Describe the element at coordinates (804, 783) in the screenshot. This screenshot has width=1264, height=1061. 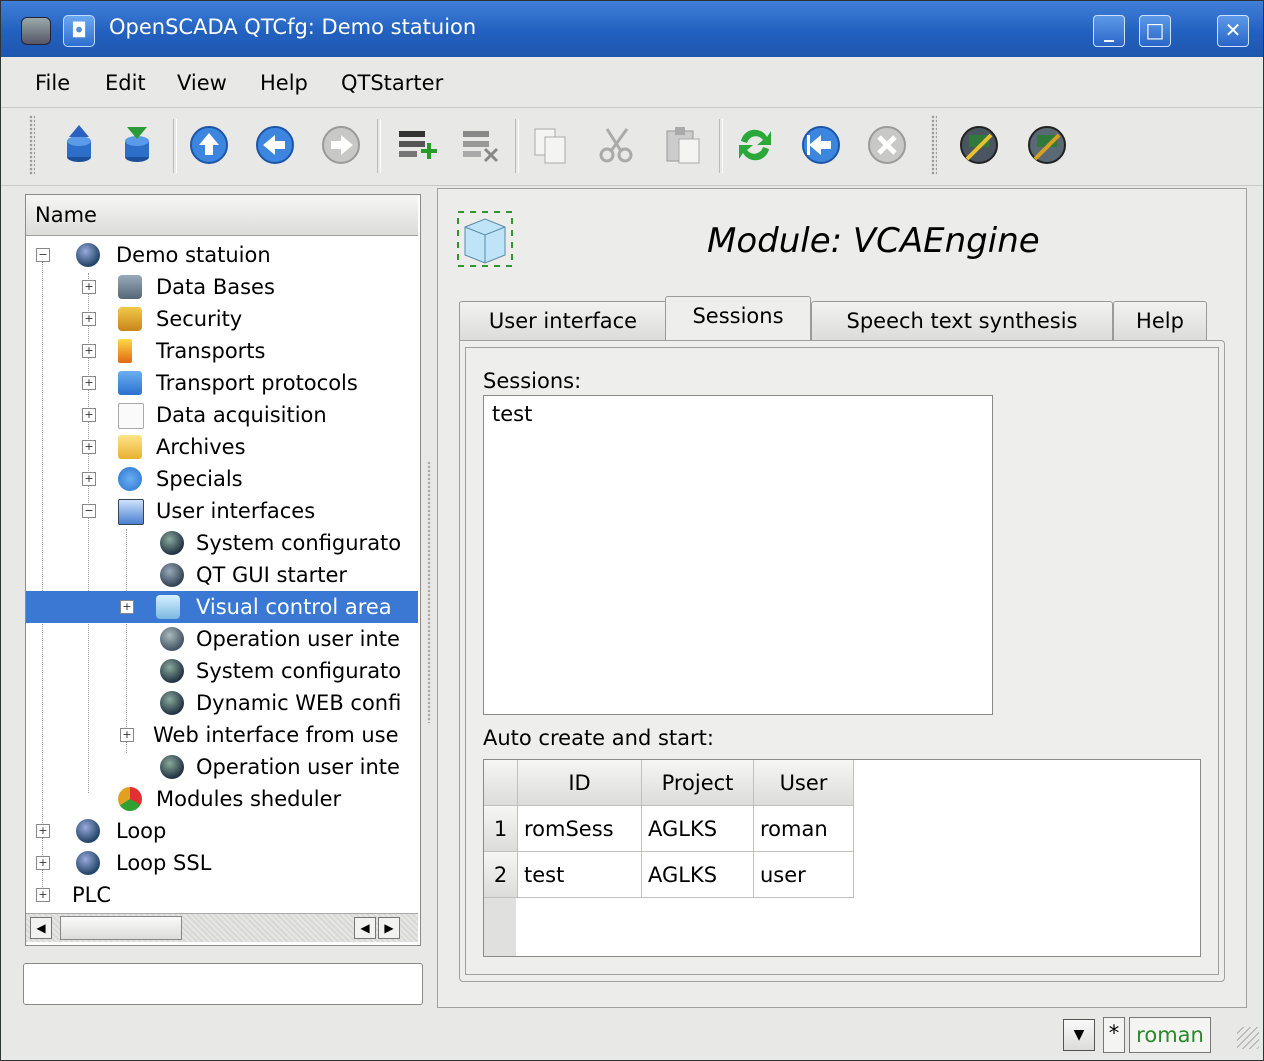
I see `column-header-user: User` at that location.